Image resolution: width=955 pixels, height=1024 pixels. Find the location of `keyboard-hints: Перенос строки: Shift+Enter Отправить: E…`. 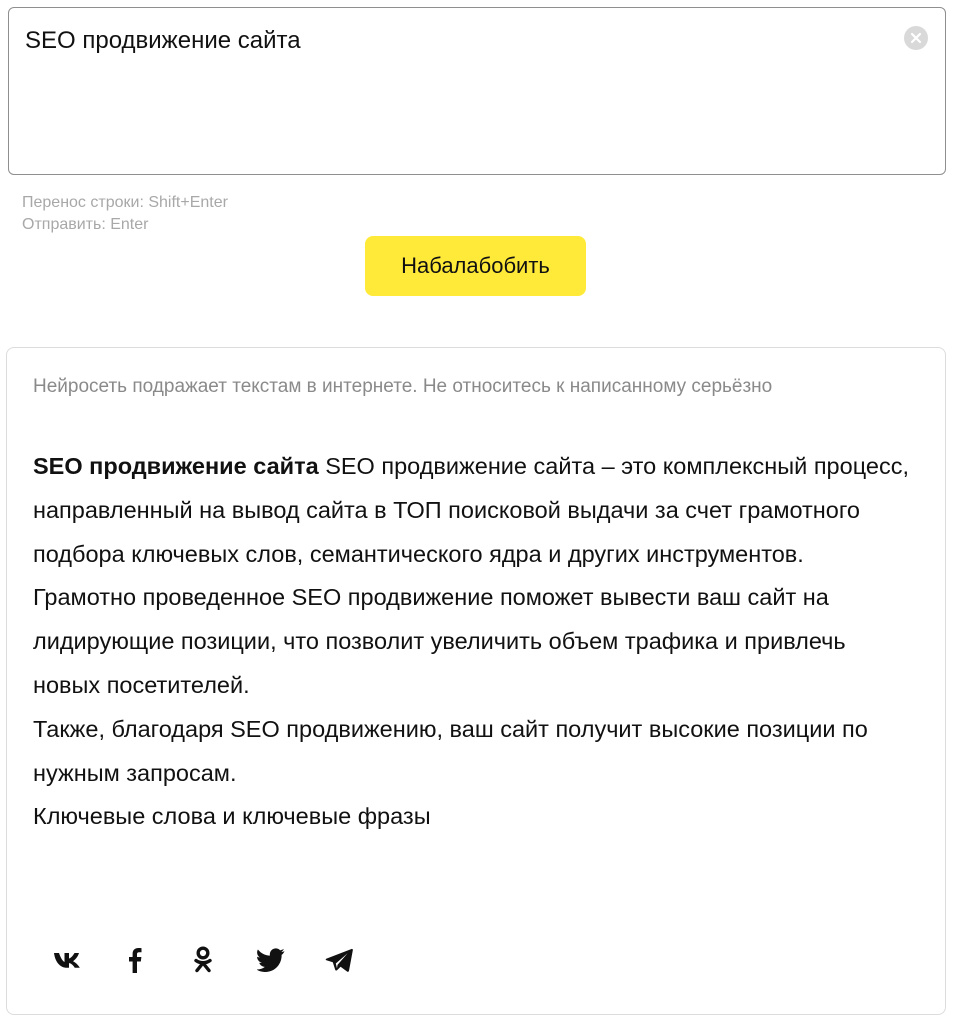

keyboard-hints: Перенос строки: Shift+Enter Отправить: E… is located at coordinates (125, 214).